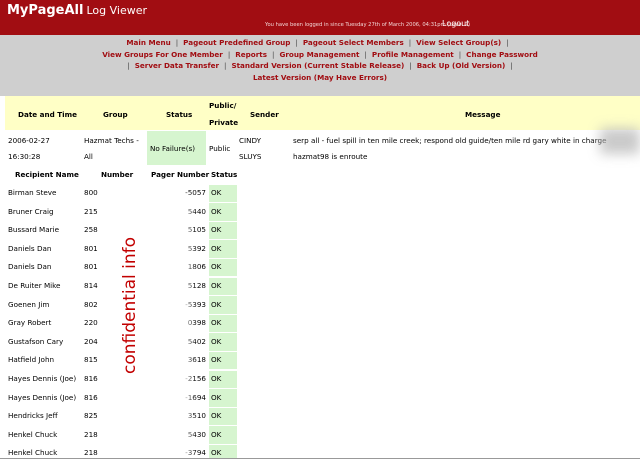 This screenshot has width=640, height=459. I want to click on nav-server-data-transfer: Server Data Transfer, so click(177, 65).